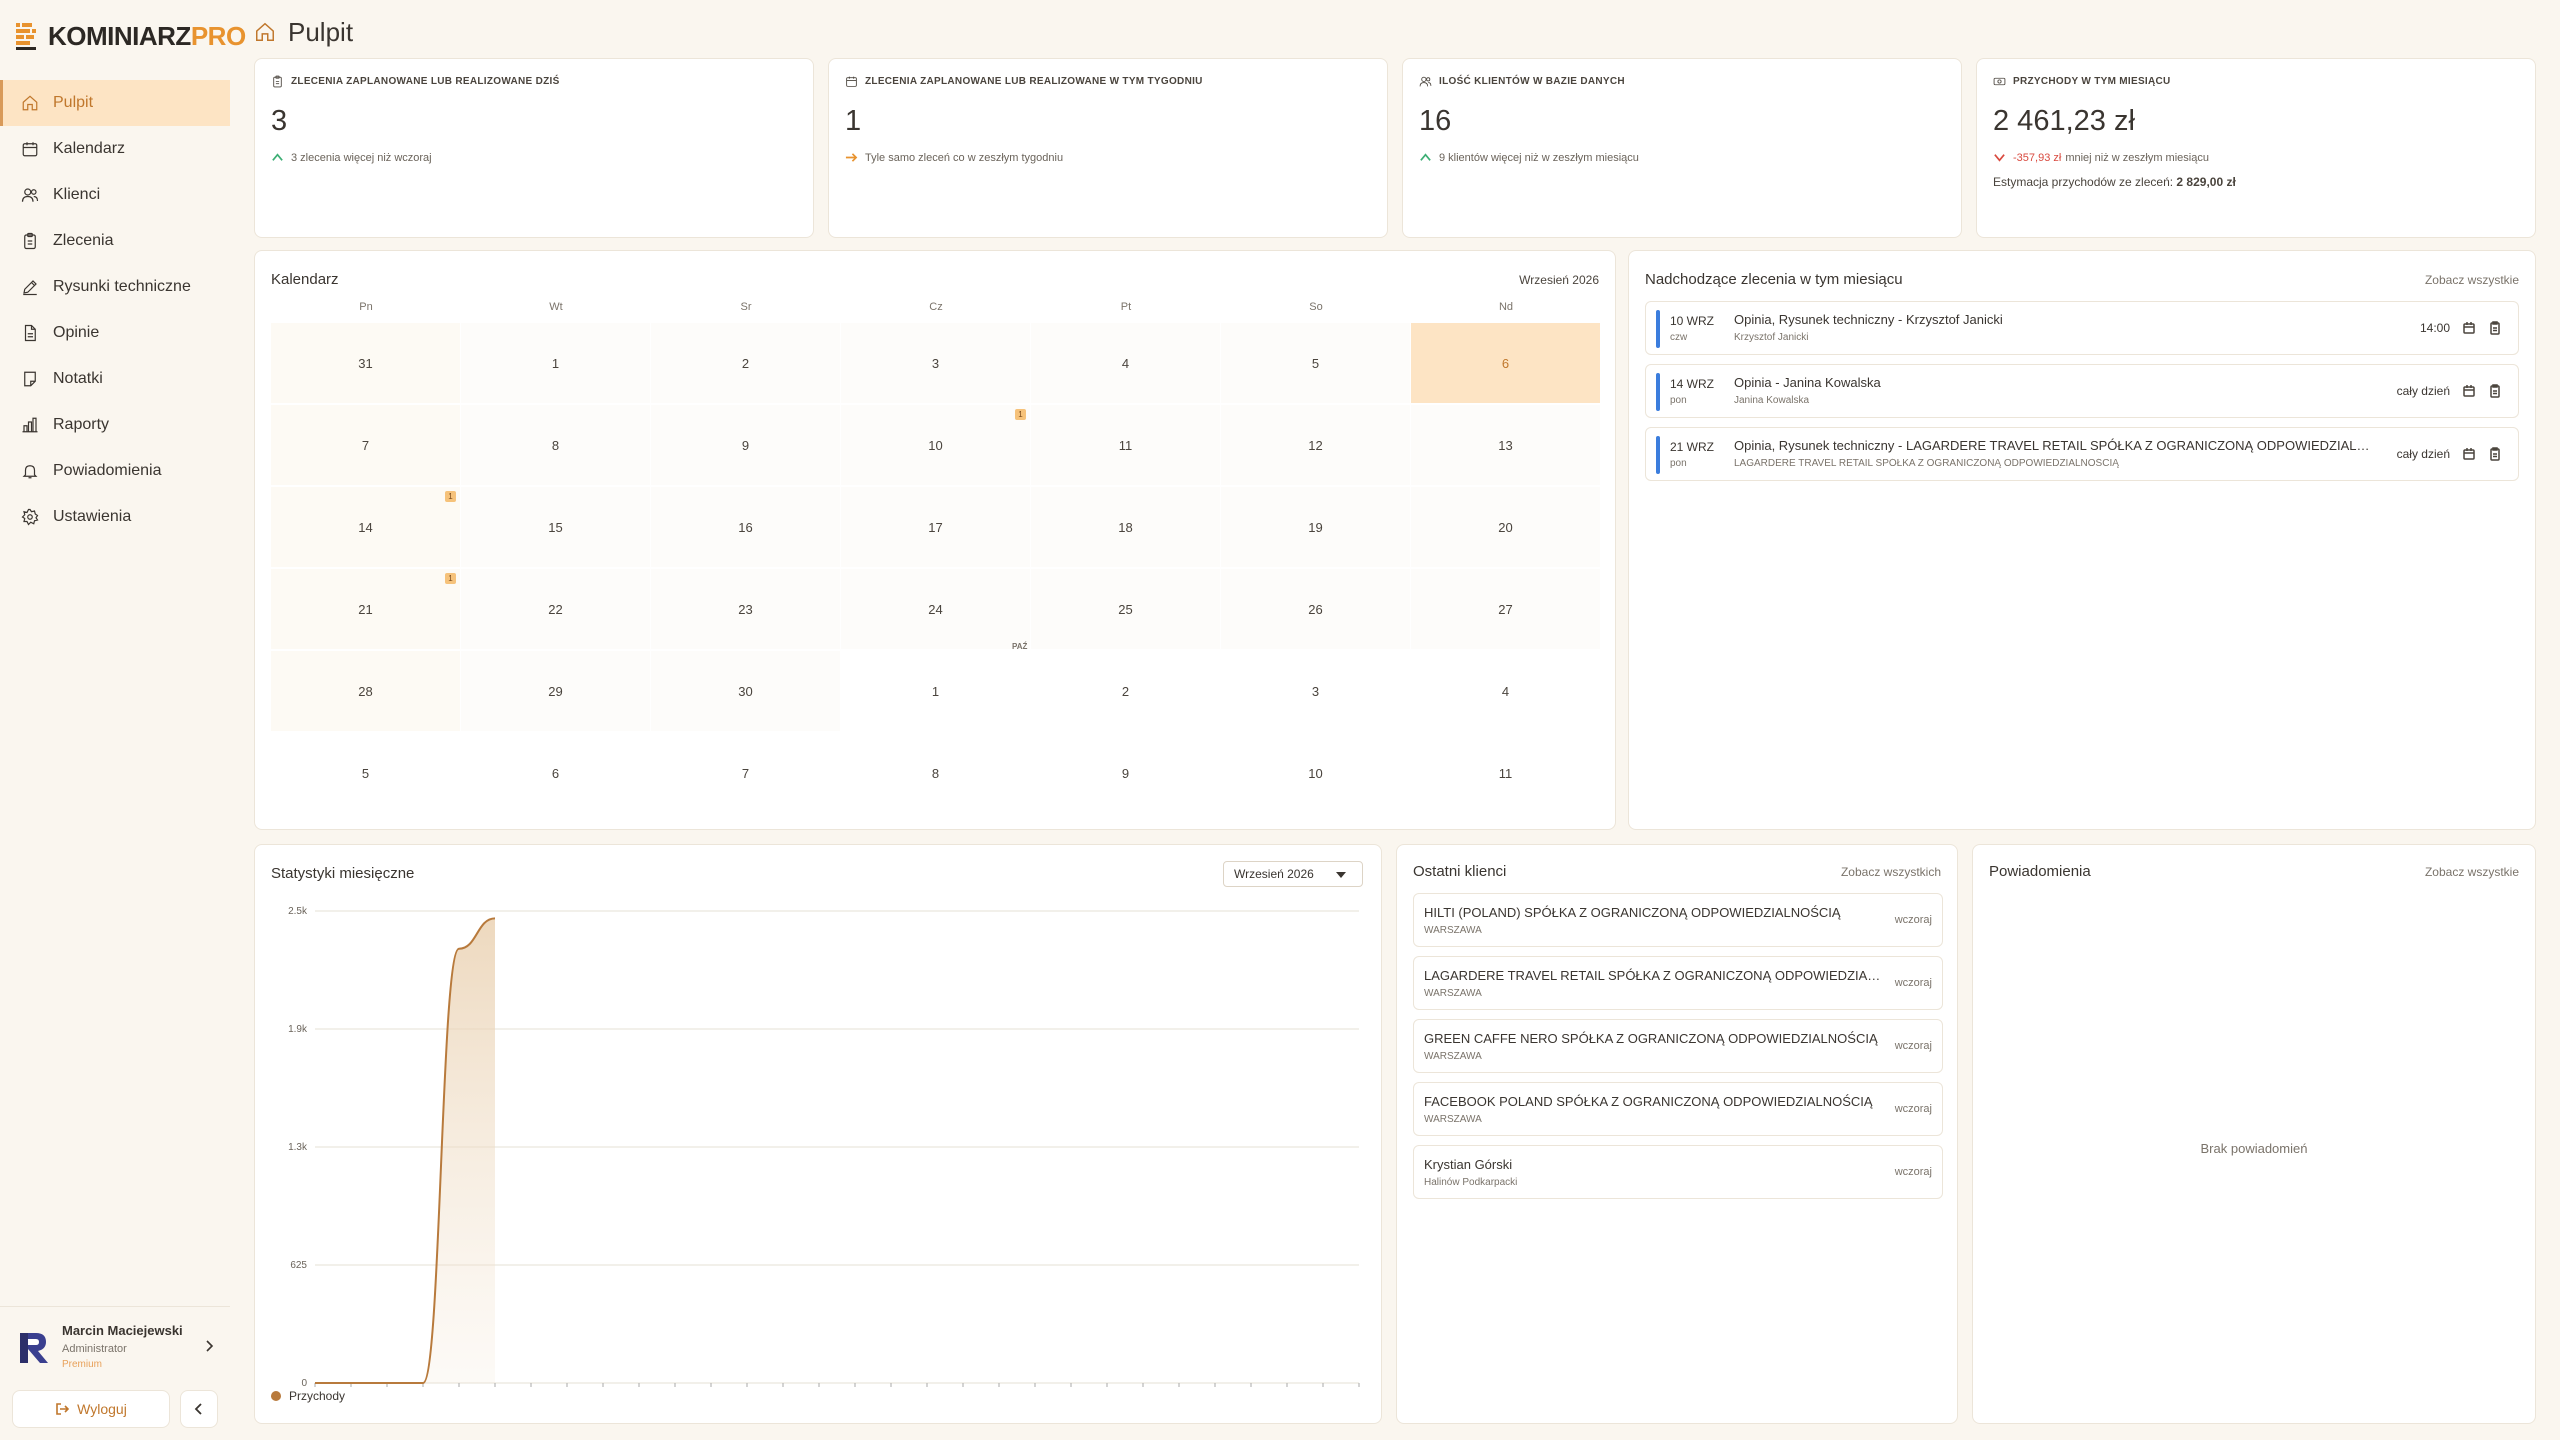  Describe the element at coordinates (115, 241) in the screenshot. I see `sidebar-item-zlecenia: Zlecenia` at that location.